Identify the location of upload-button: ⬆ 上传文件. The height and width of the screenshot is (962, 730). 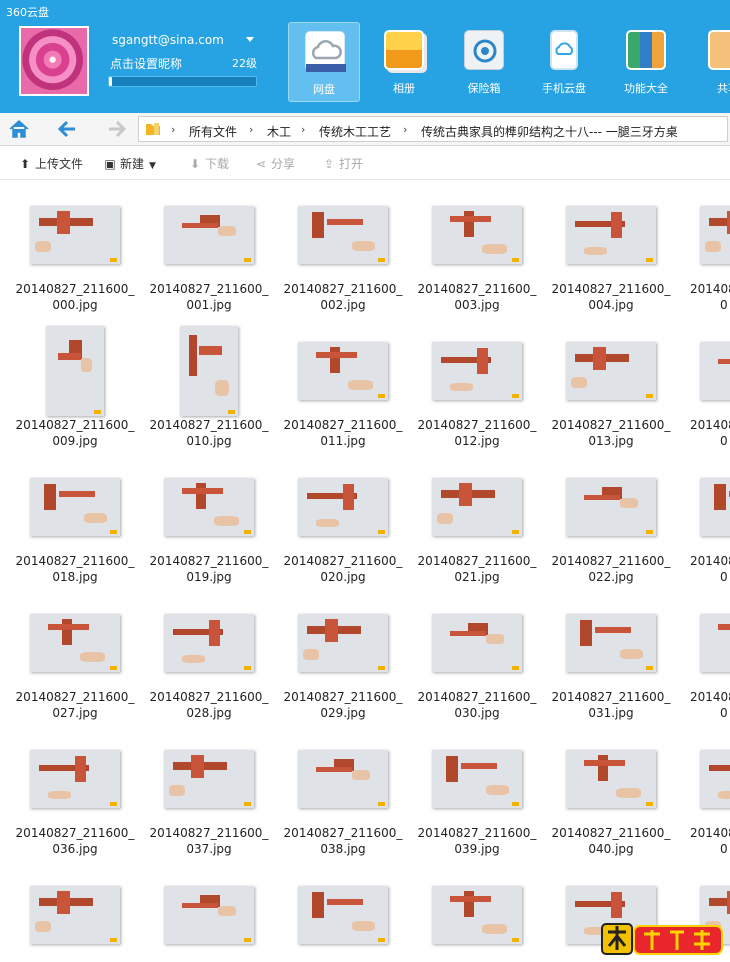
(50, 163).